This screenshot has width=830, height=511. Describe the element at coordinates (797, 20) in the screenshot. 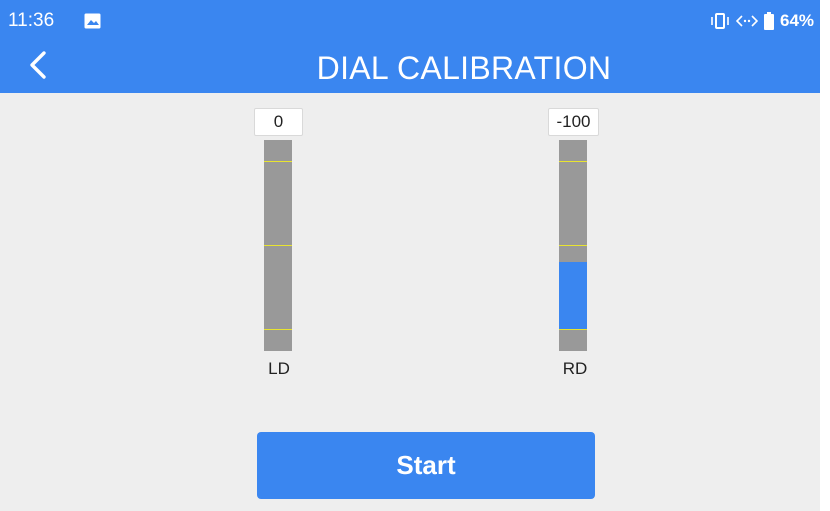

I see `battery-percent: 64%` at that location.